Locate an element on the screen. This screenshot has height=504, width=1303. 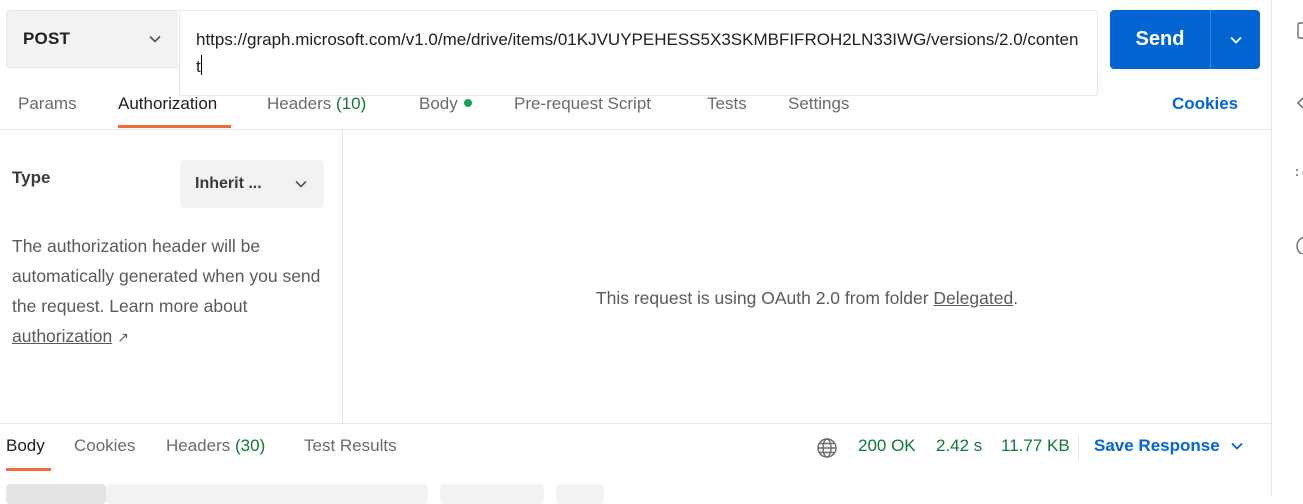
save-divider is located at coordinates (1078, 448).